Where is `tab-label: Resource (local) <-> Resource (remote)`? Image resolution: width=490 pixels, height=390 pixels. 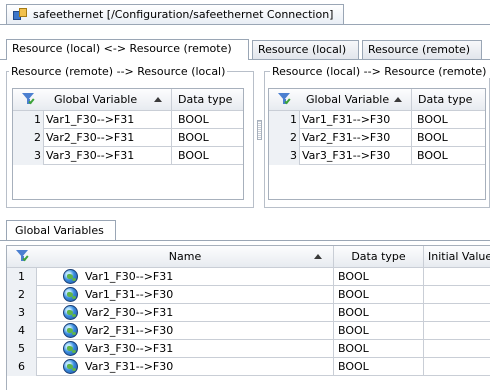 tab-label: Resource (local) <-> Resource (remote) is located at coordinates (122, 48).